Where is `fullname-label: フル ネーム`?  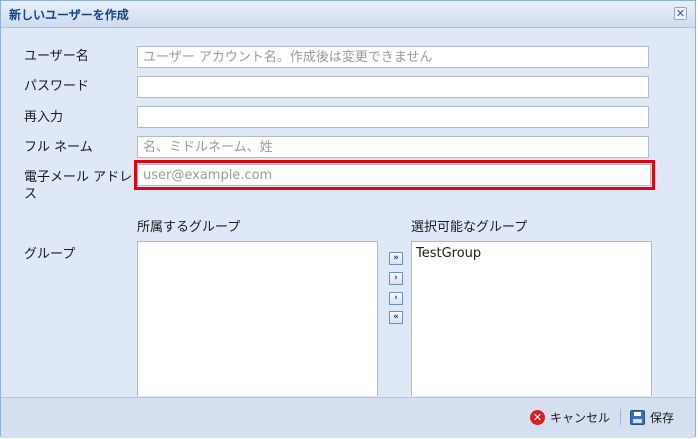 fullname-label: フル ネーム is located at coordinates (58, 147).